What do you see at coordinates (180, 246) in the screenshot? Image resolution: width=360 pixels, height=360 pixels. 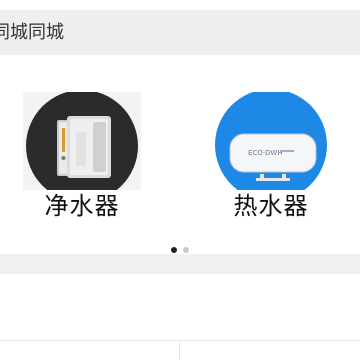 I see `carousel-pagination` at bounding box center [180, 246].